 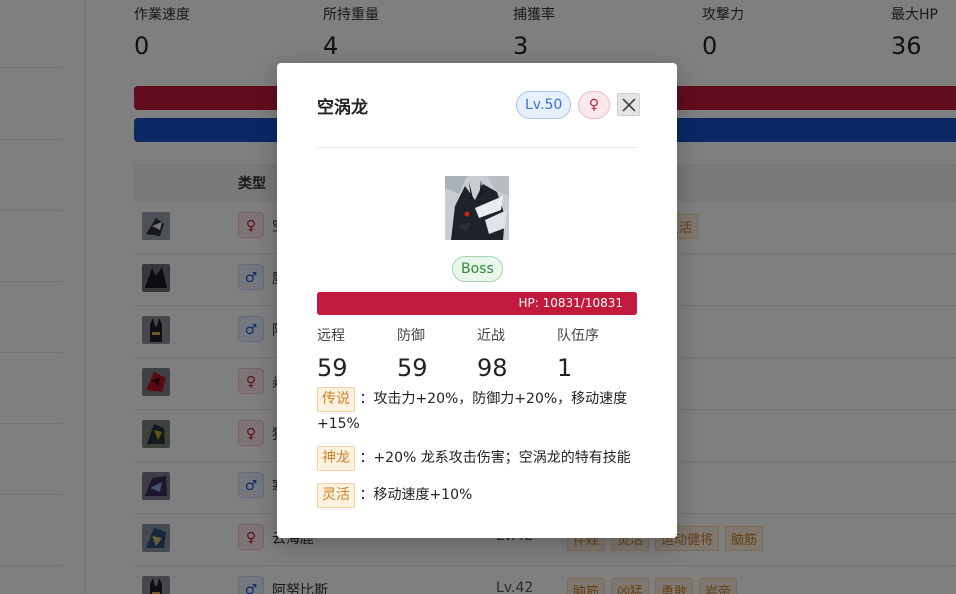 I want to click on gender-female-badge: ♀, so click(x=594, y=105).